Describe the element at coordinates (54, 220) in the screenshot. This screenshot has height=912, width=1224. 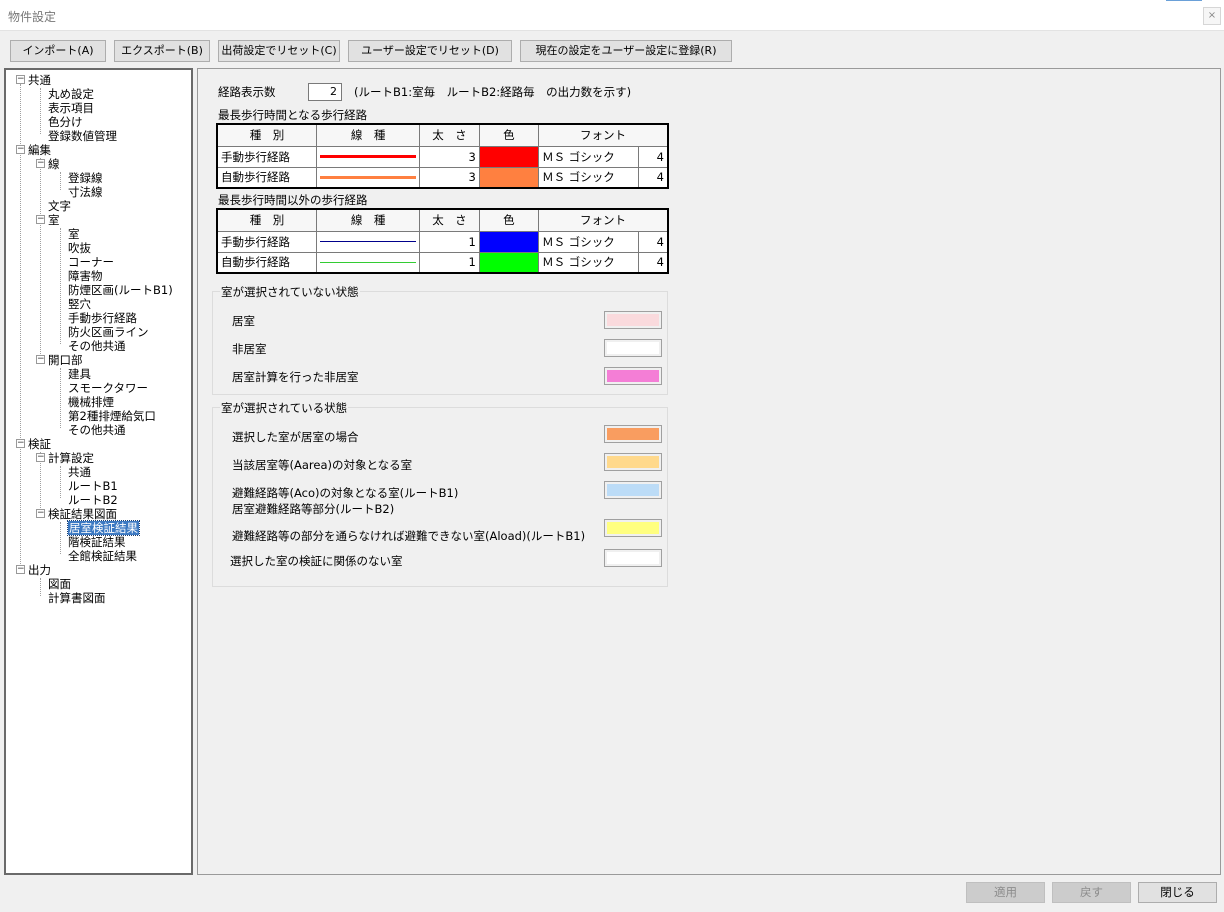
I see `tree-item-room-group: 室` at that location.